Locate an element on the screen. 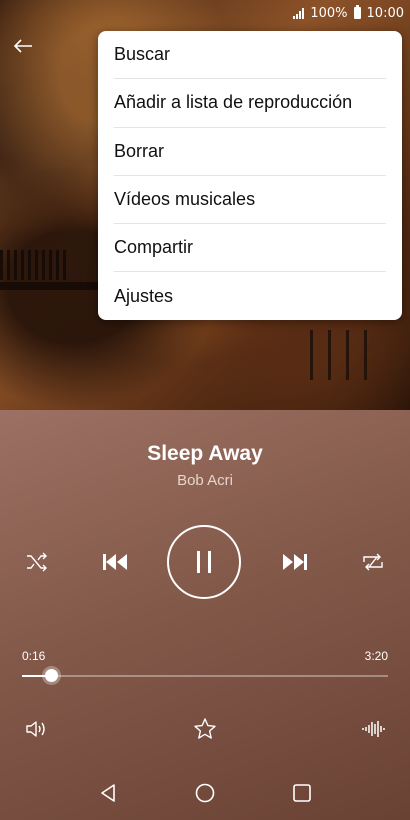 The image size is (410, 820). back-button is located at coordinates (23, 46).